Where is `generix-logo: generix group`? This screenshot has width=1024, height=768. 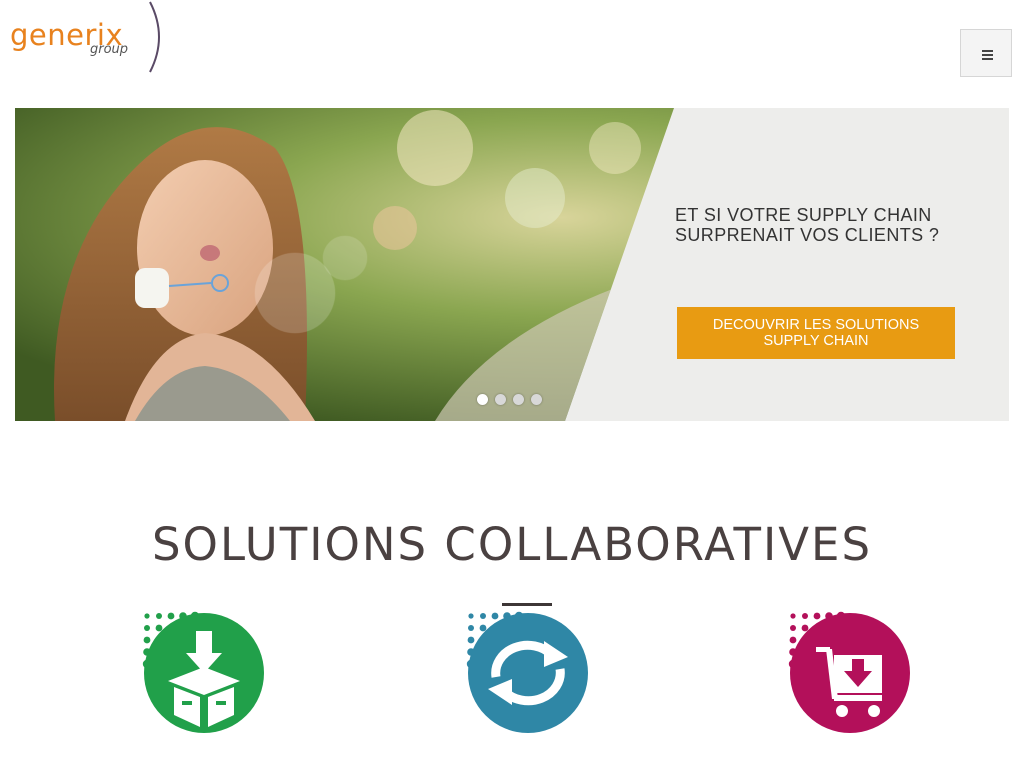 generix-logo: generix group is located at coordinates (88, 38).